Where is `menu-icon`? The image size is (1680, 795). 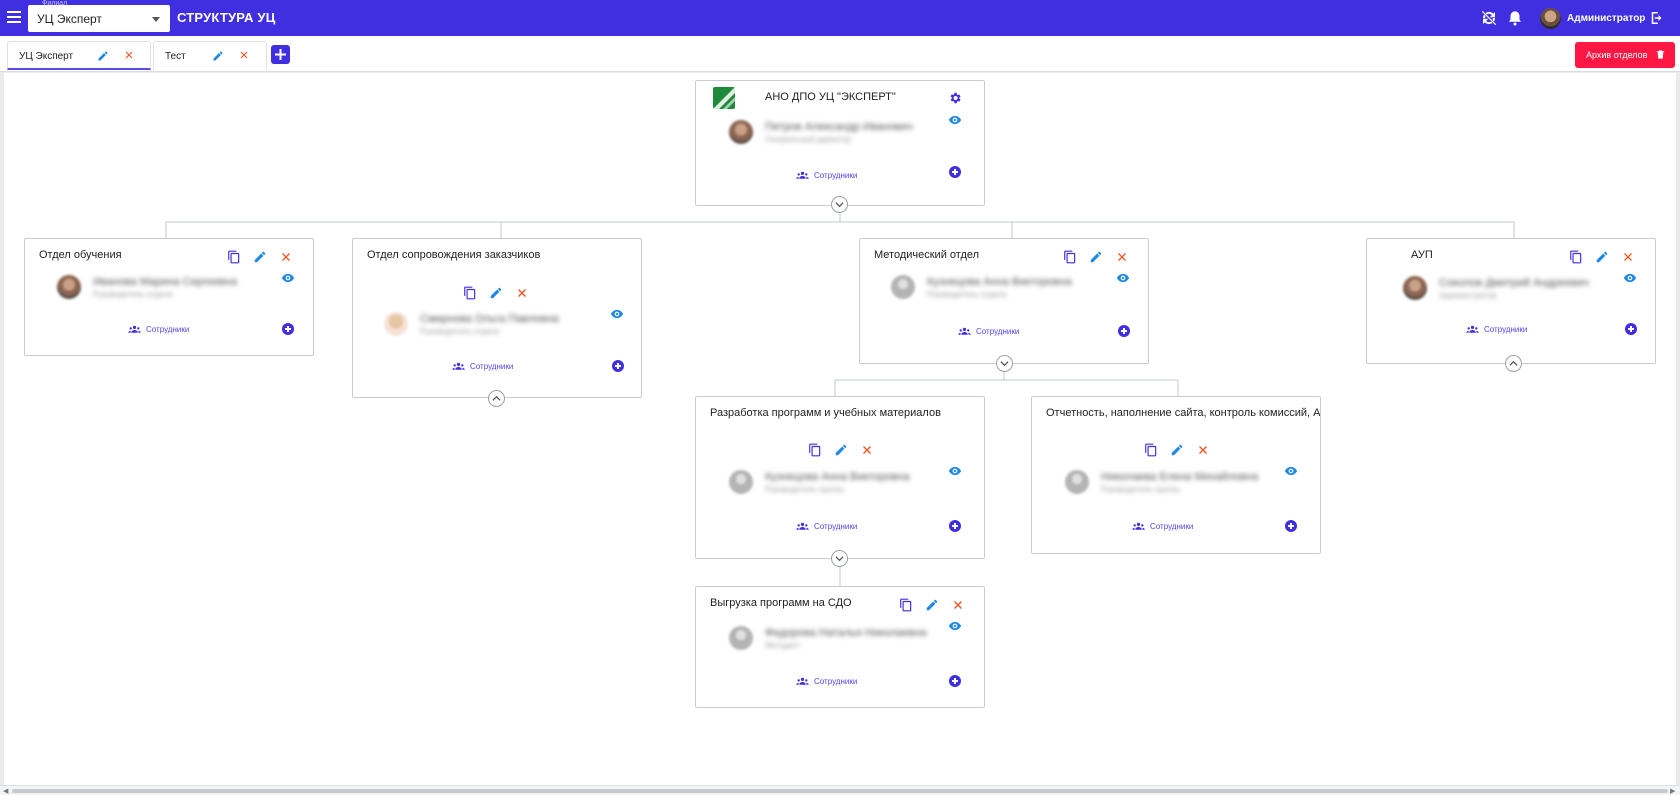
menu-icon is located at coordinates (14, 17).